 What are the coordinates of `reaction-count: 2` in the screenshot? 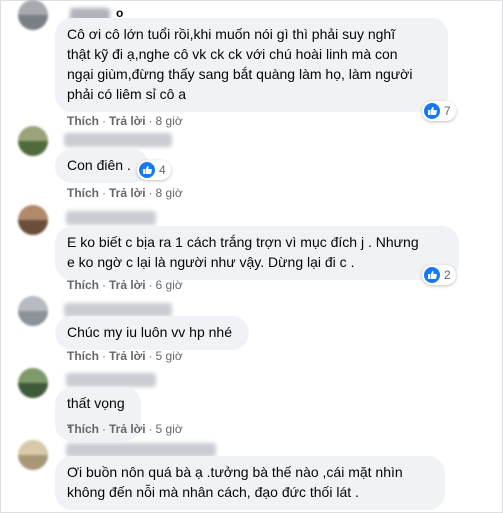 It's located at (439, 275).